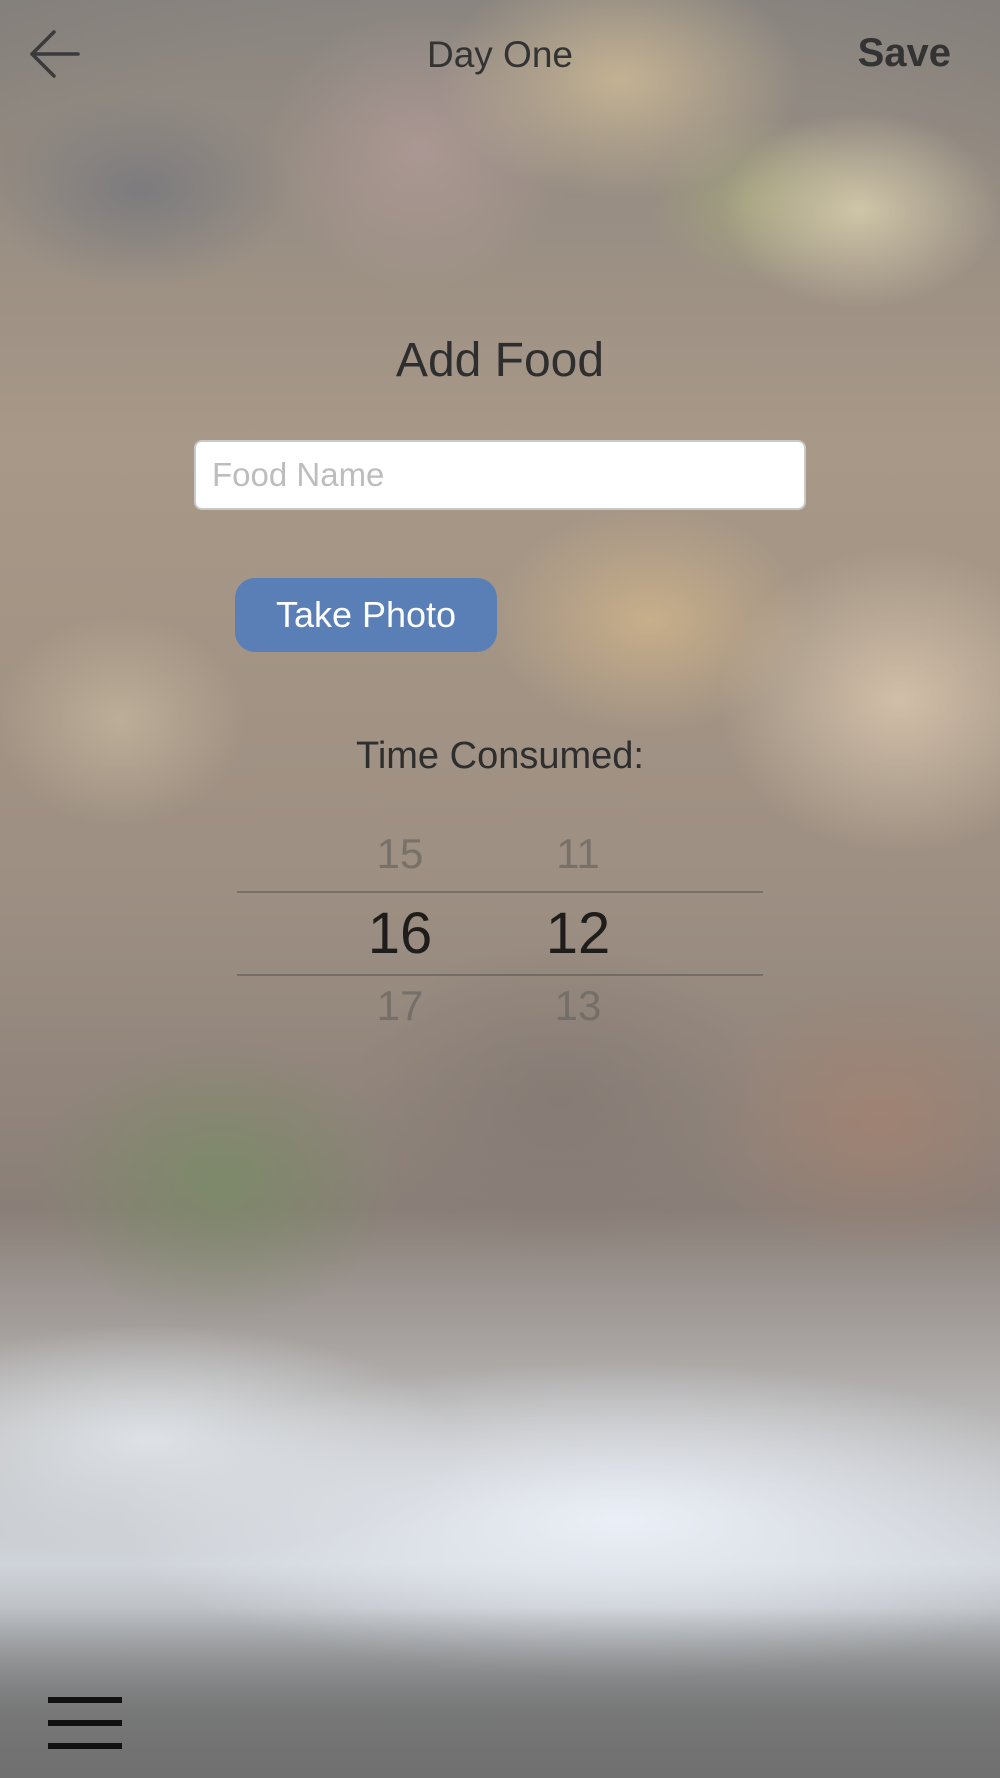  I want to click on page-title: Day One, so click(499, 54).